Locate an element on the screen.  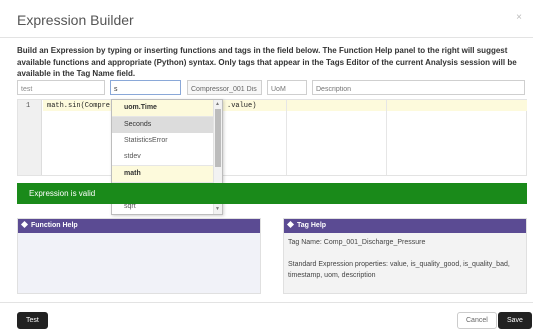
tag-name-input is located at coordinates (224, 87).